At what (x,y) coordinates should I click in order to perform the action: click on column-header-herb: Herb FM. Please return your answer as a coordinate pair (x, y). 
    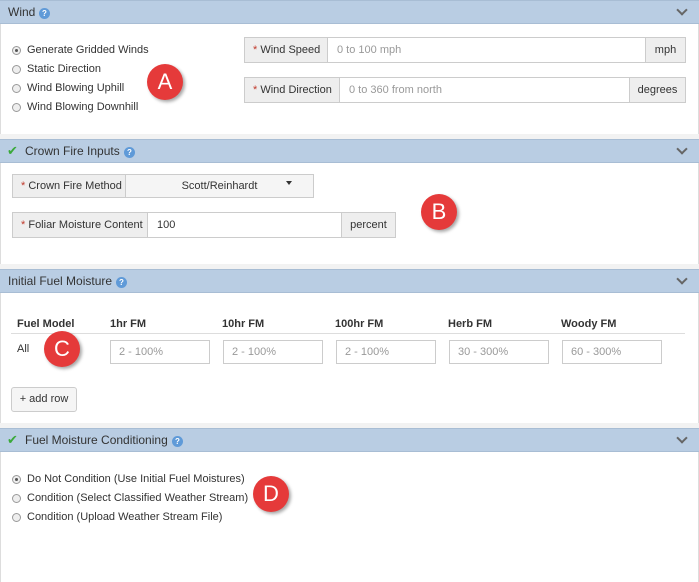
    Looking at the image, I should click on (470, 324).